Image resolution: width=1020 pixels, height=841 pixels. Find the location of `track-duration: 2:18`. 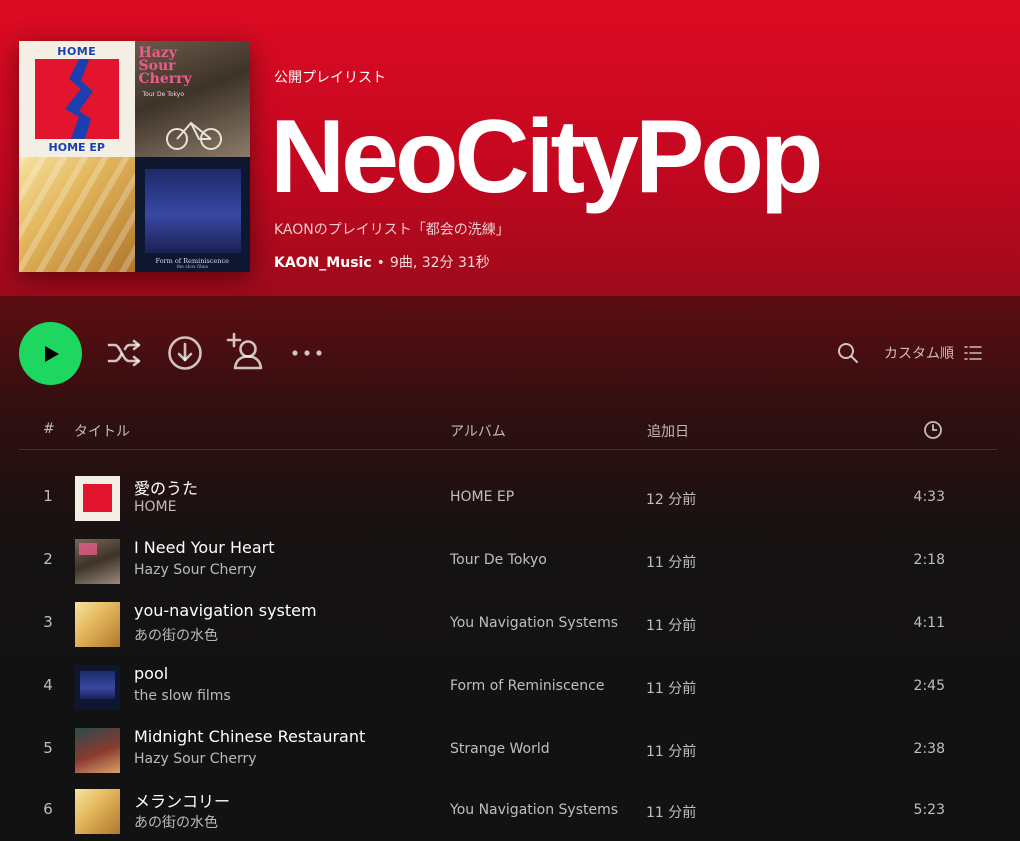

track-duration: 2:18 is located at coordinates (929, 560).